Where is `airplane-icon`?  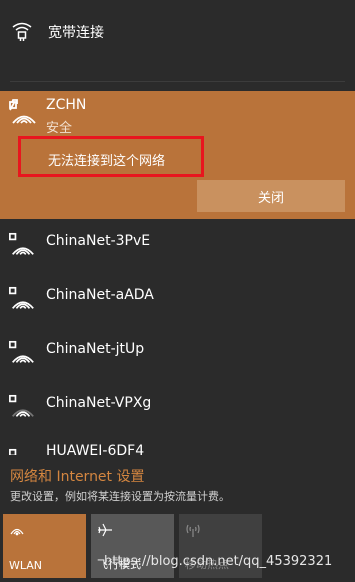 airplane-icon is located at coordinates (105, 532).